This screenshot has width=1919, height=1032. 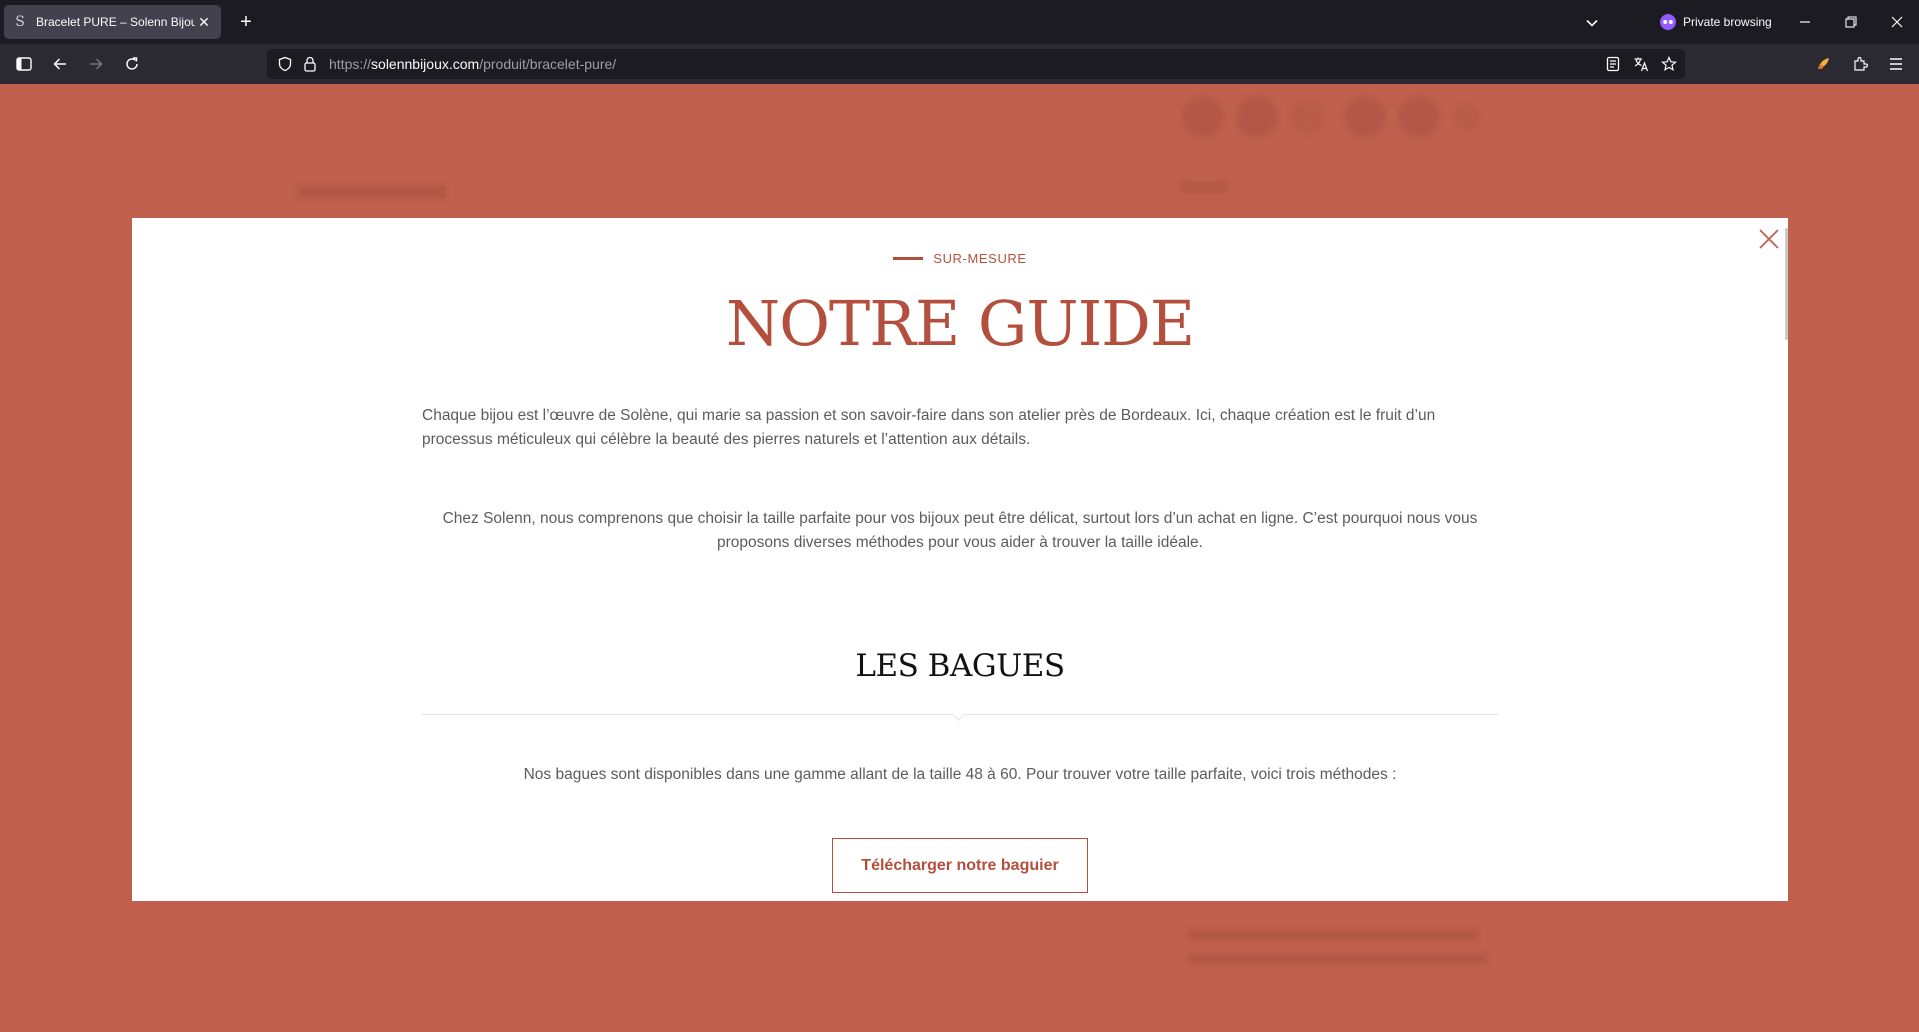 What do you see at coordinates (960, 666) in the screenshot?
I see `section-title-rings: LES BAGUES` at bounding box center [960, 666].